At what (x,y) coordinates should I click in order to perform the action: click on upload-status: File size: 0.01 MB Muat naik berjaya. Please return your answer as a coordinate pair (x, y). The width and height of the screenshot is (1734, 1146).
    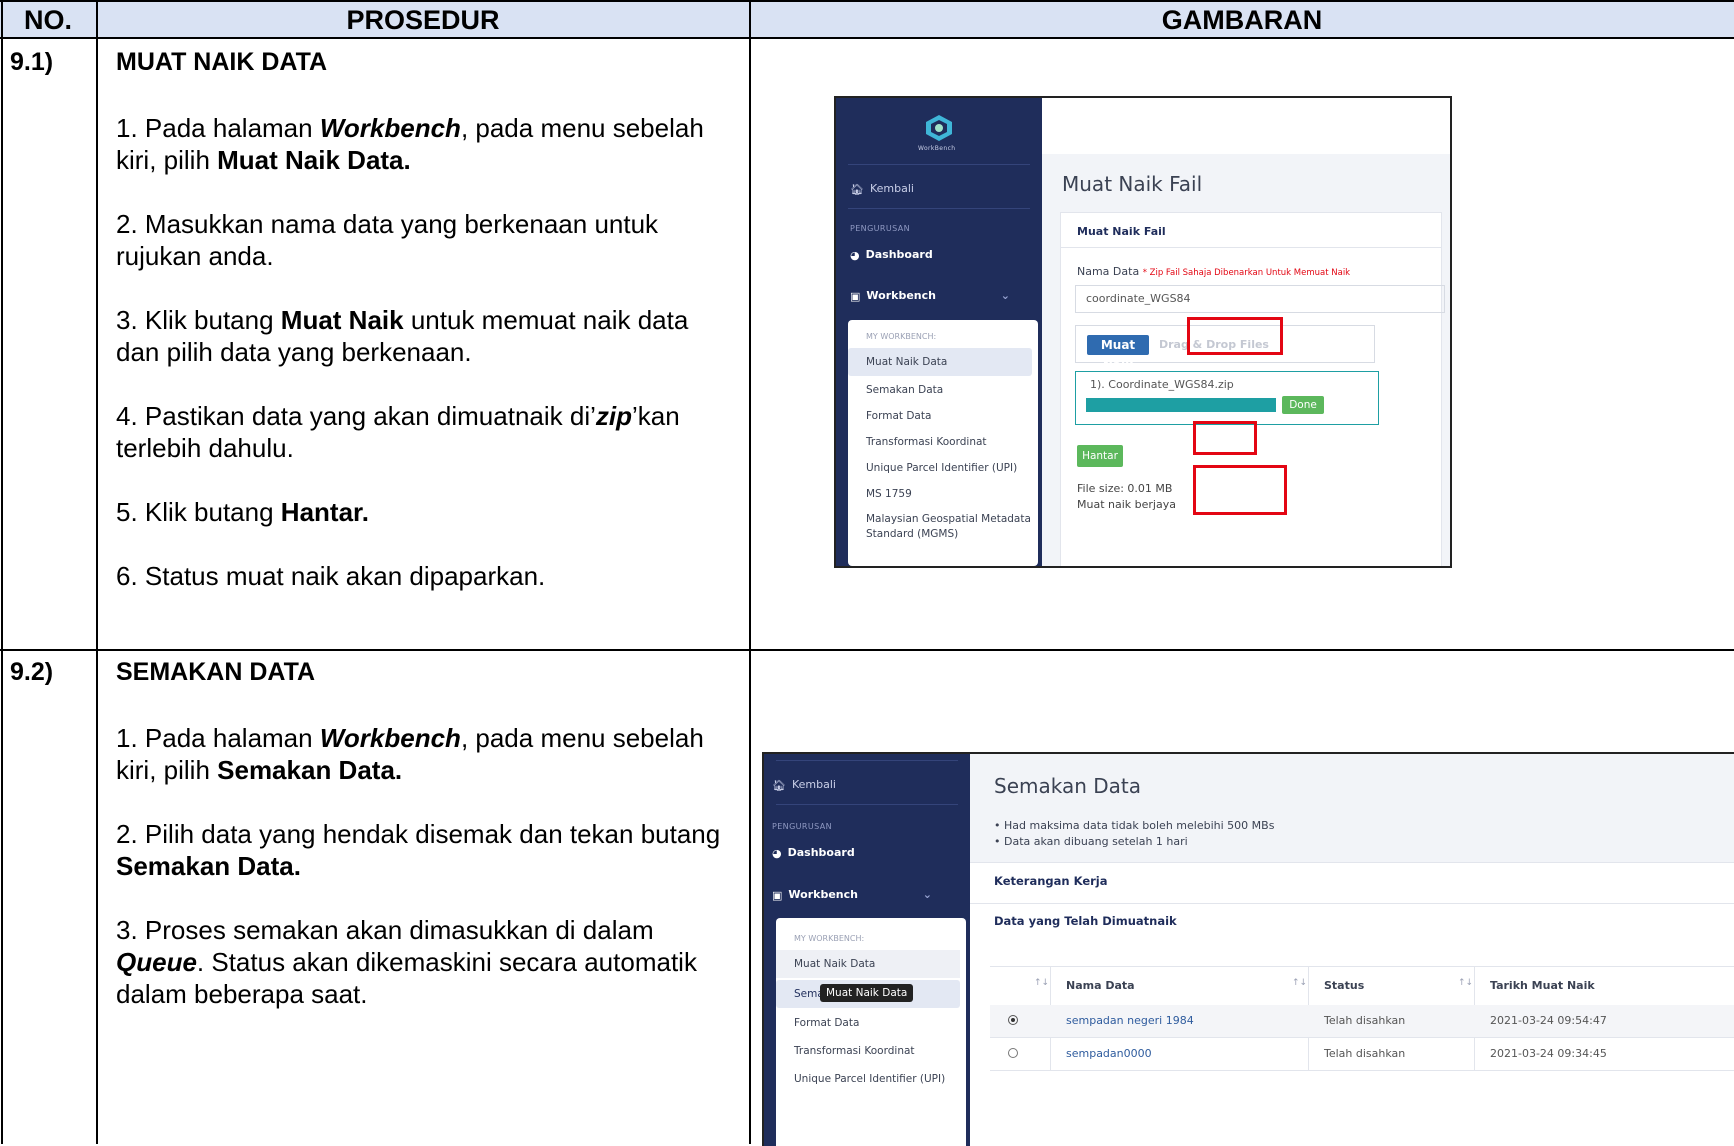
    Looking at the image, I should click on (1126, 497).